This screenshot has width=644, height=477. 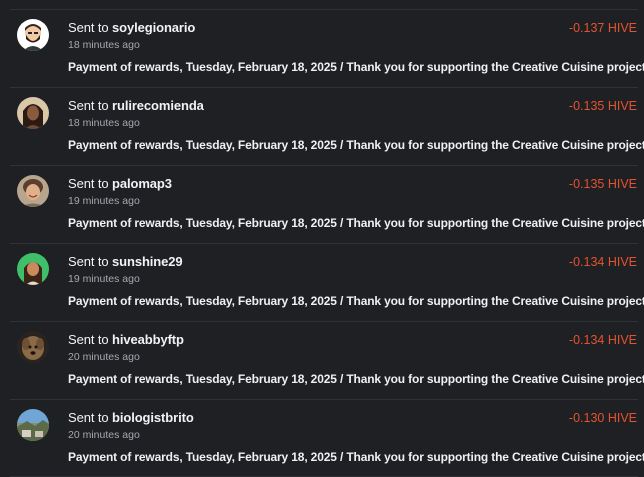 What do you see at coordinates (148, 339) in the screenshot?
I see `recipient-link: hiveabbyftp` at bounding box center [148, 339].